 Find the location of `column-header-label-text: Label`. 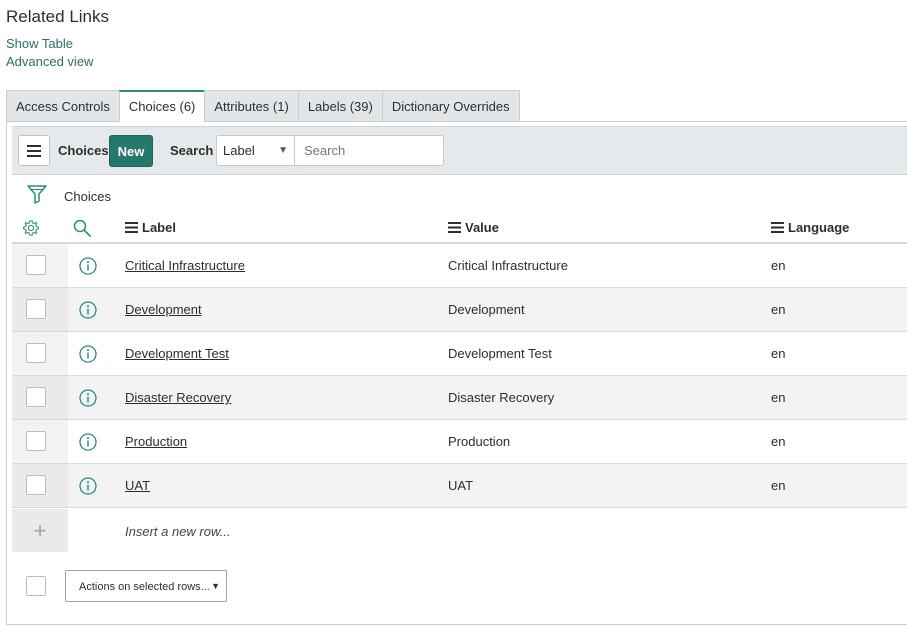

column-header-label-text: Label is located at coordinates (159, 227).